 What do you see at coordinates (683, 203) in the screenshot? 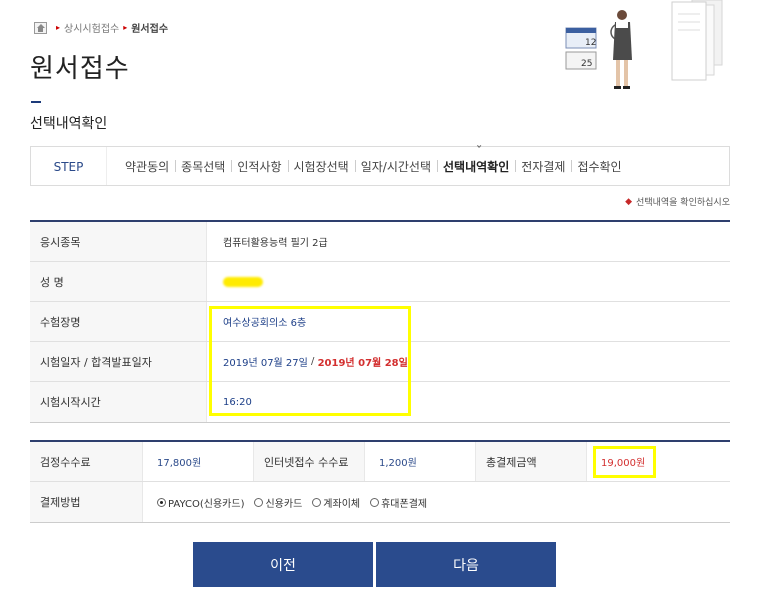
I see `notice-text: 선택내역을 확인하십시오` at bounding box center [683, 203].